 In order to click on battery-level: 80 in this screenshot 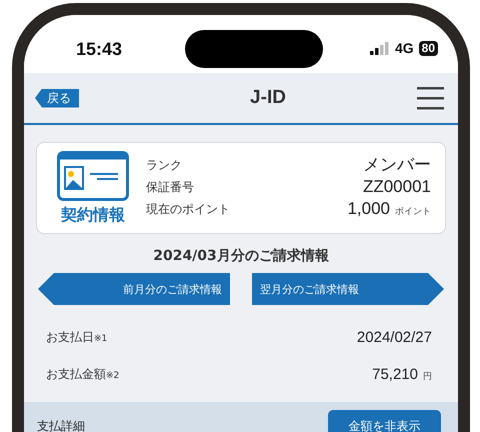, I will do `click(428, 48)`.